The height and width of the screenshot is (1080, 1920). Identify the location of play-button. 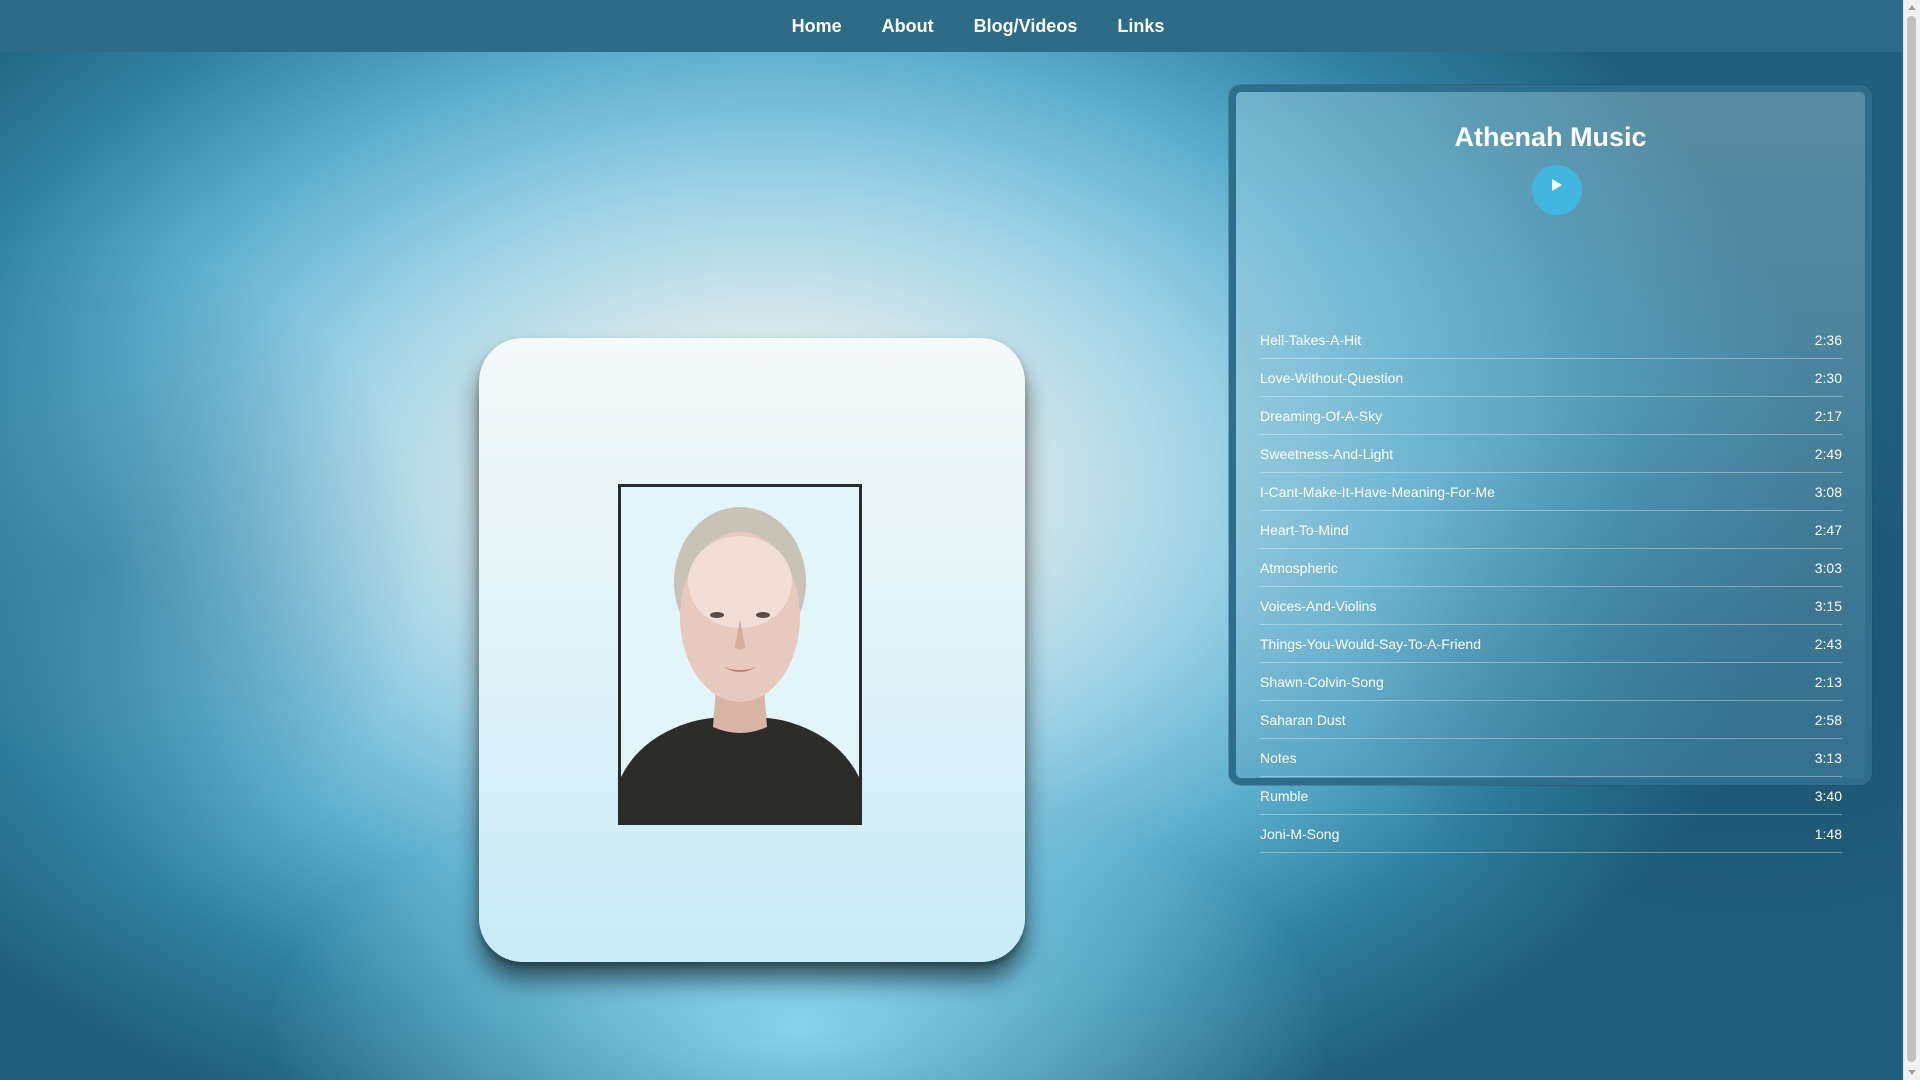
(1557, 190).